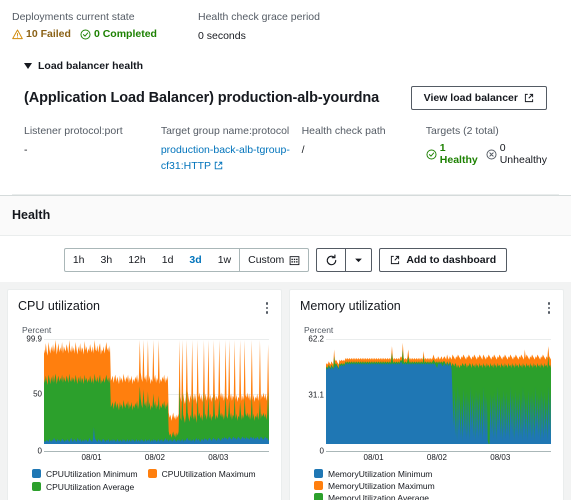 The width and height of the screenshot is (571, 500). What do you see at coordinates (31, 215) in the screenshot?
I see `health-section-title: Health` at bounding box center [31, 215].